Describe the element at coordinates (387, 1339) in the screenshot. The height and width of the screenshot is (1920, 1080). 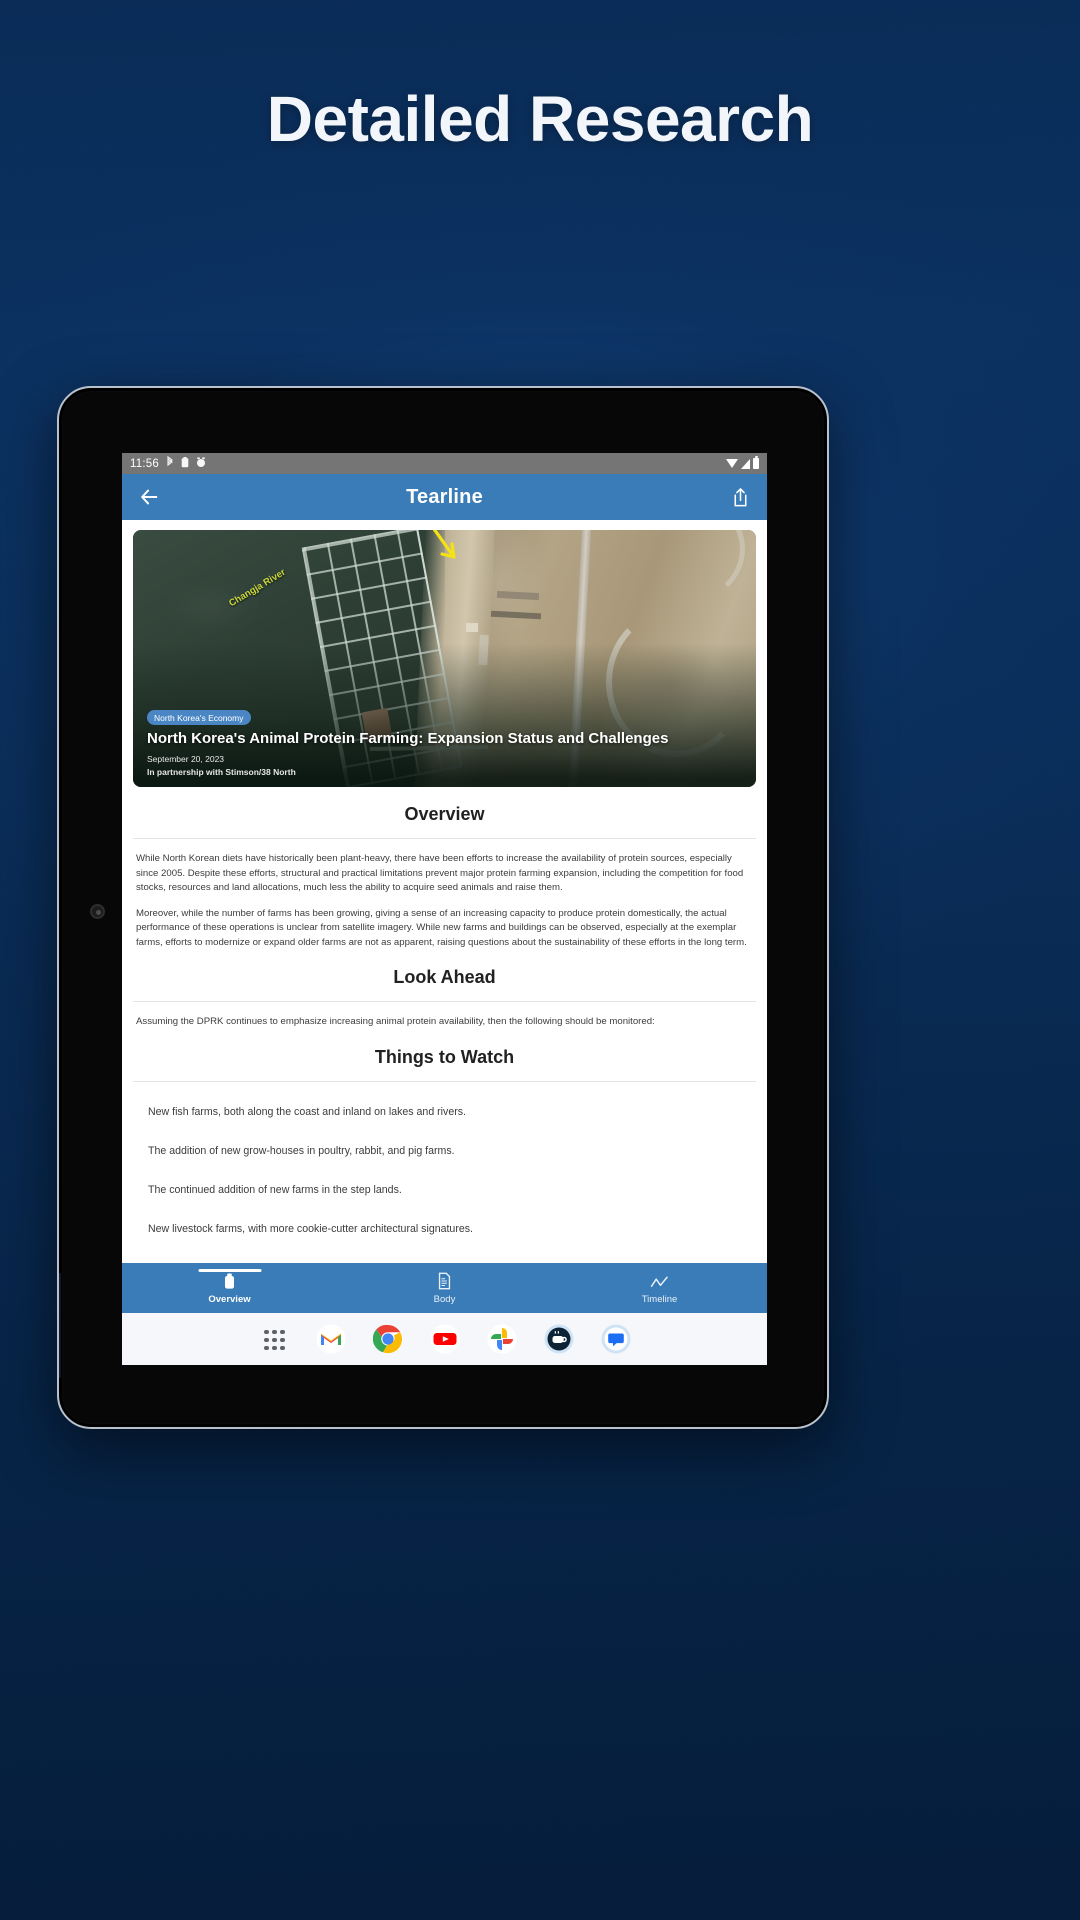
I see `chrome-icon` at that location.